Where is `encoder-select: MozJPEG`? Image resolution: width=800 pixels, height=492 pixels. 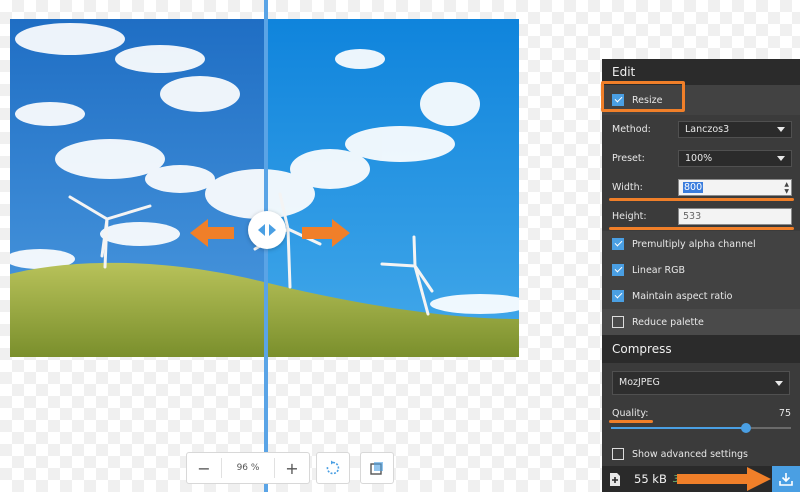 encoder-select: MozJPEG is located at coordinates (701, 383).